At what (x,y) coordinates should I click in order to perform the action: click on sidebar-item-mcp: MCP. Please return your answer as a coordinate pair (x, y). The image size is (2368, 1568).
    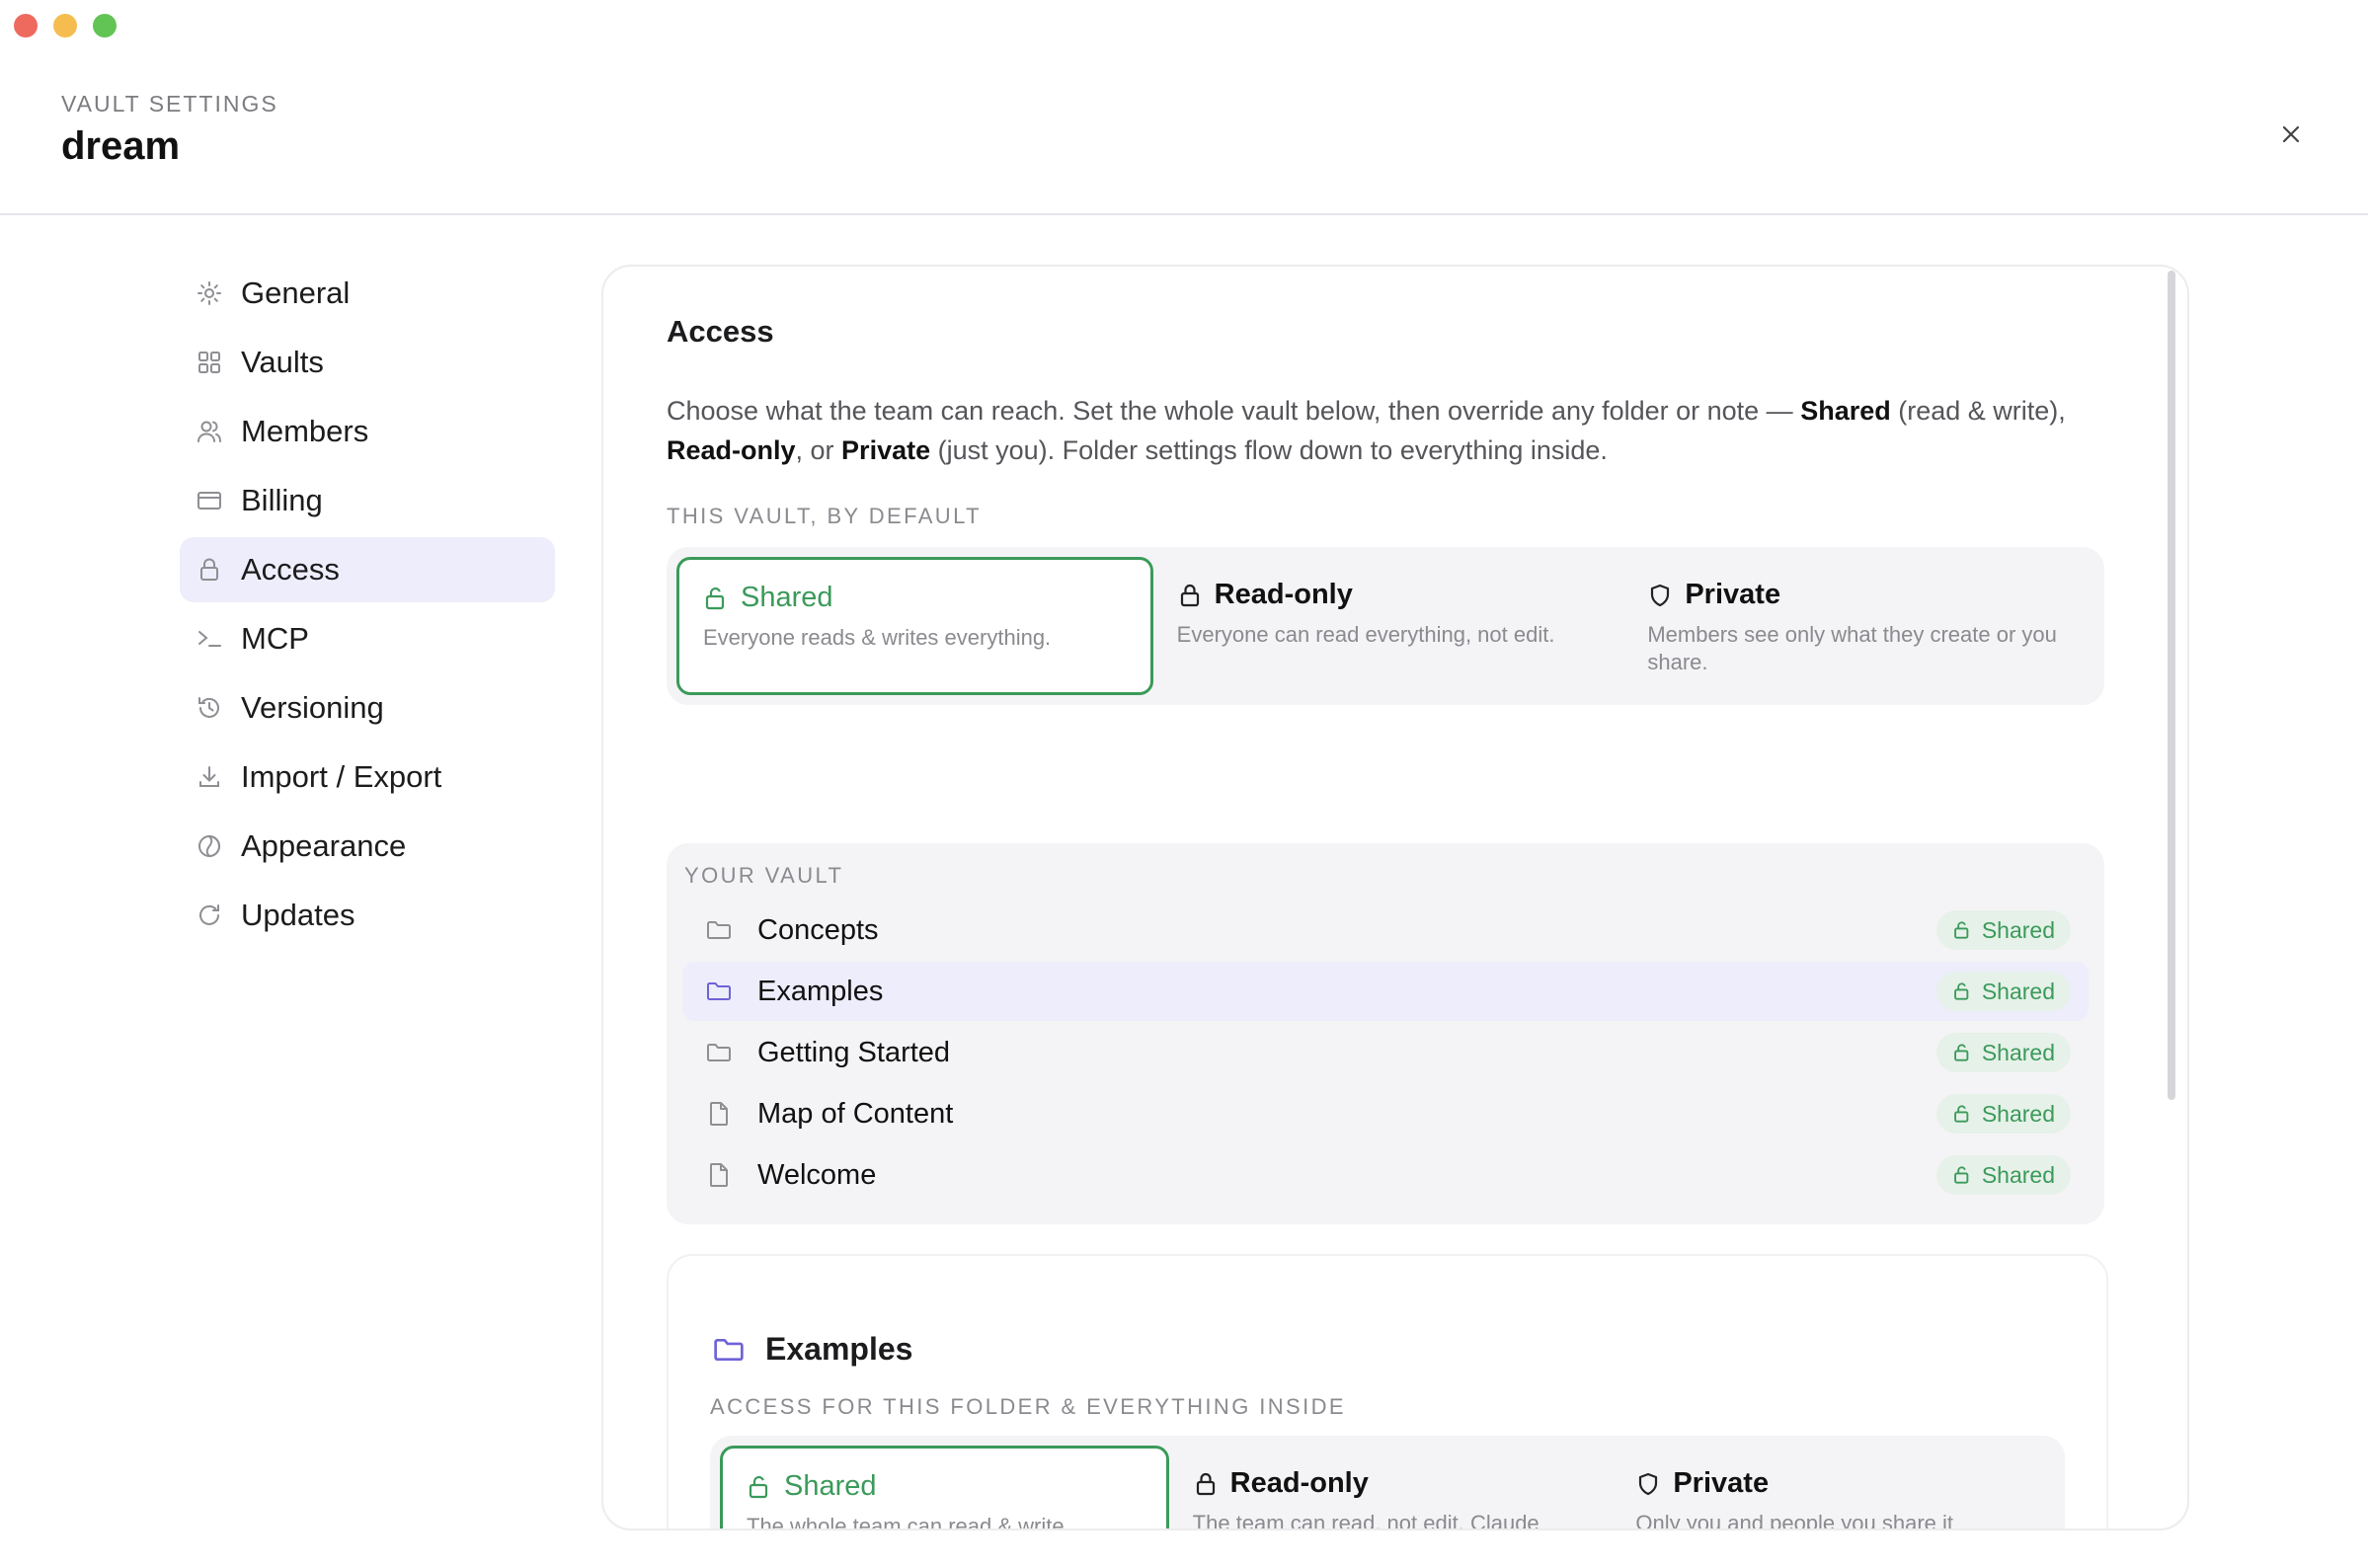
    Looking at the image, I should click on (367, 638).